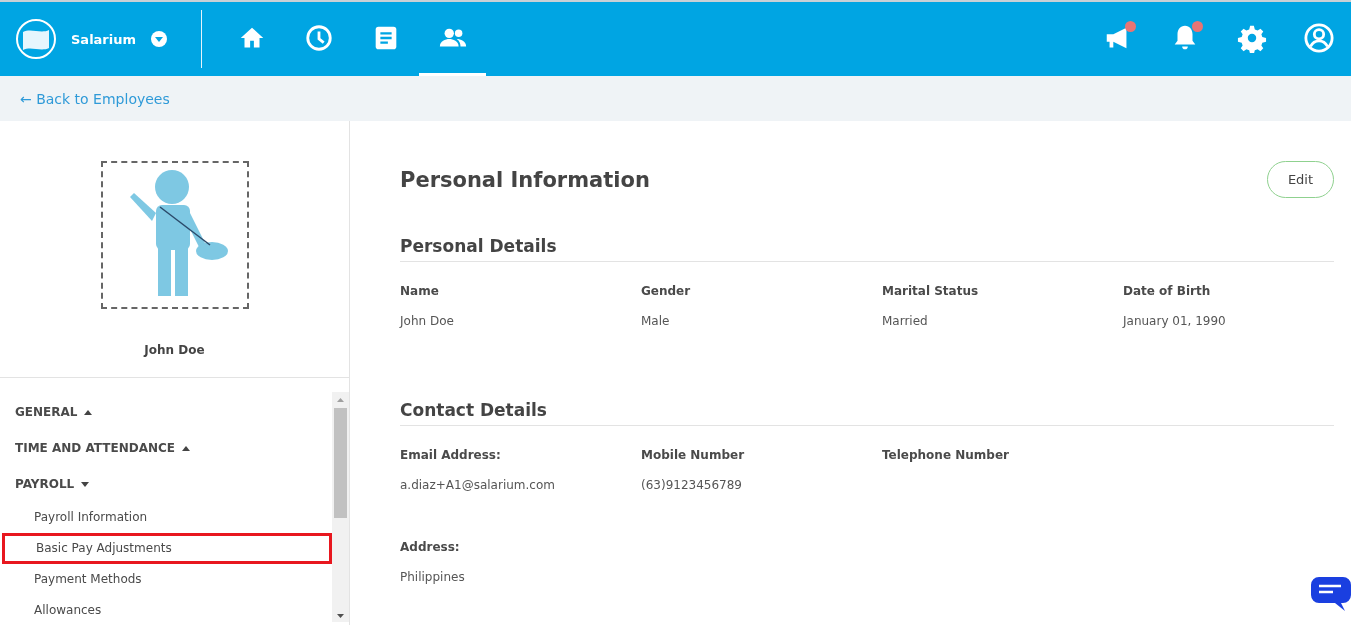 The height and width of the screenshot is (625, 1351). Describe the element at coordinates (318, 37) in the screenshot. I see `clock-icon` at that location.